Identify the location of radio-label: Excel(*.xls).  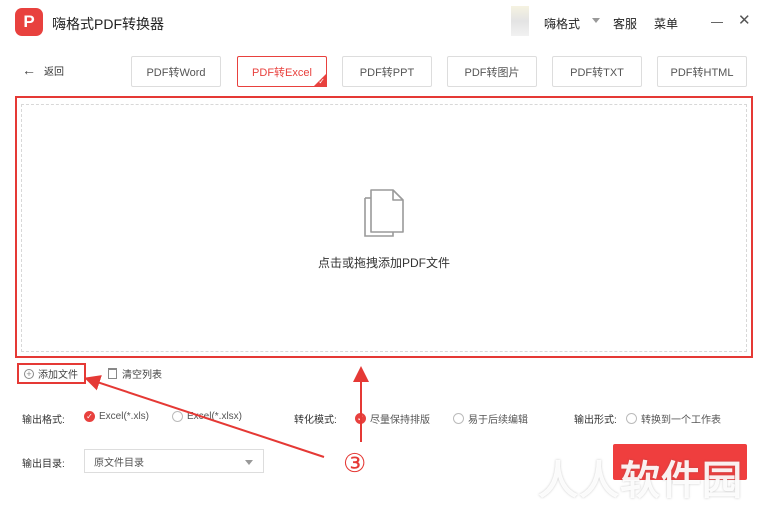
(124, 416).